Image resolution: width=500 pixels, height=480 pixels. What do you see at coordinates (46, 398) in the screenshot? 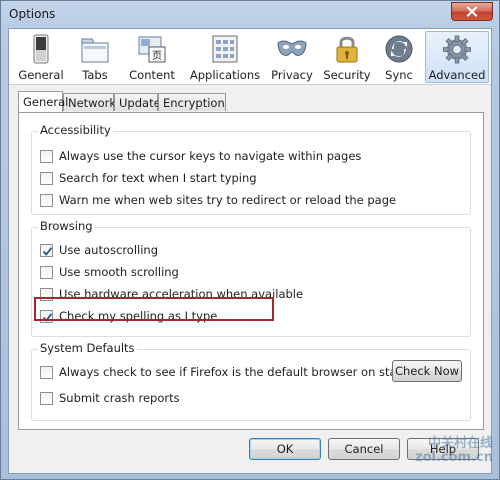
I see `crash-reports-checkbox` at bounding box center [46, 398].